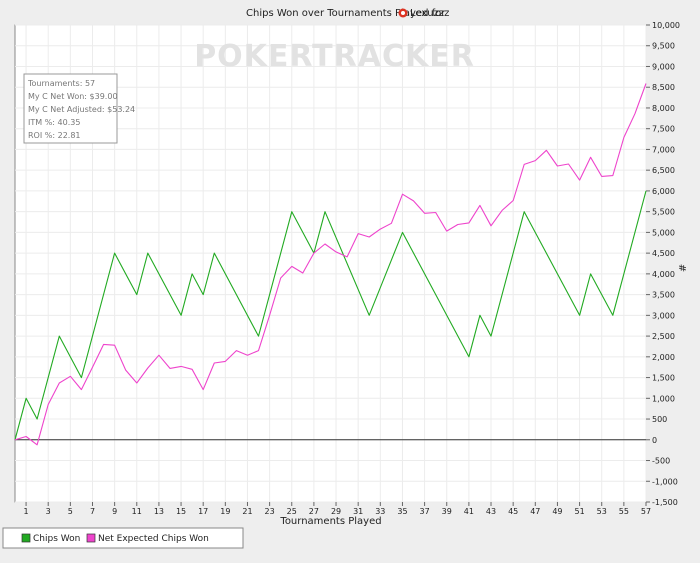  What do you see at coordinates (181, 511) in the screenshot?
I see `x-tick-label: 15` at bounding box center [181, 511].